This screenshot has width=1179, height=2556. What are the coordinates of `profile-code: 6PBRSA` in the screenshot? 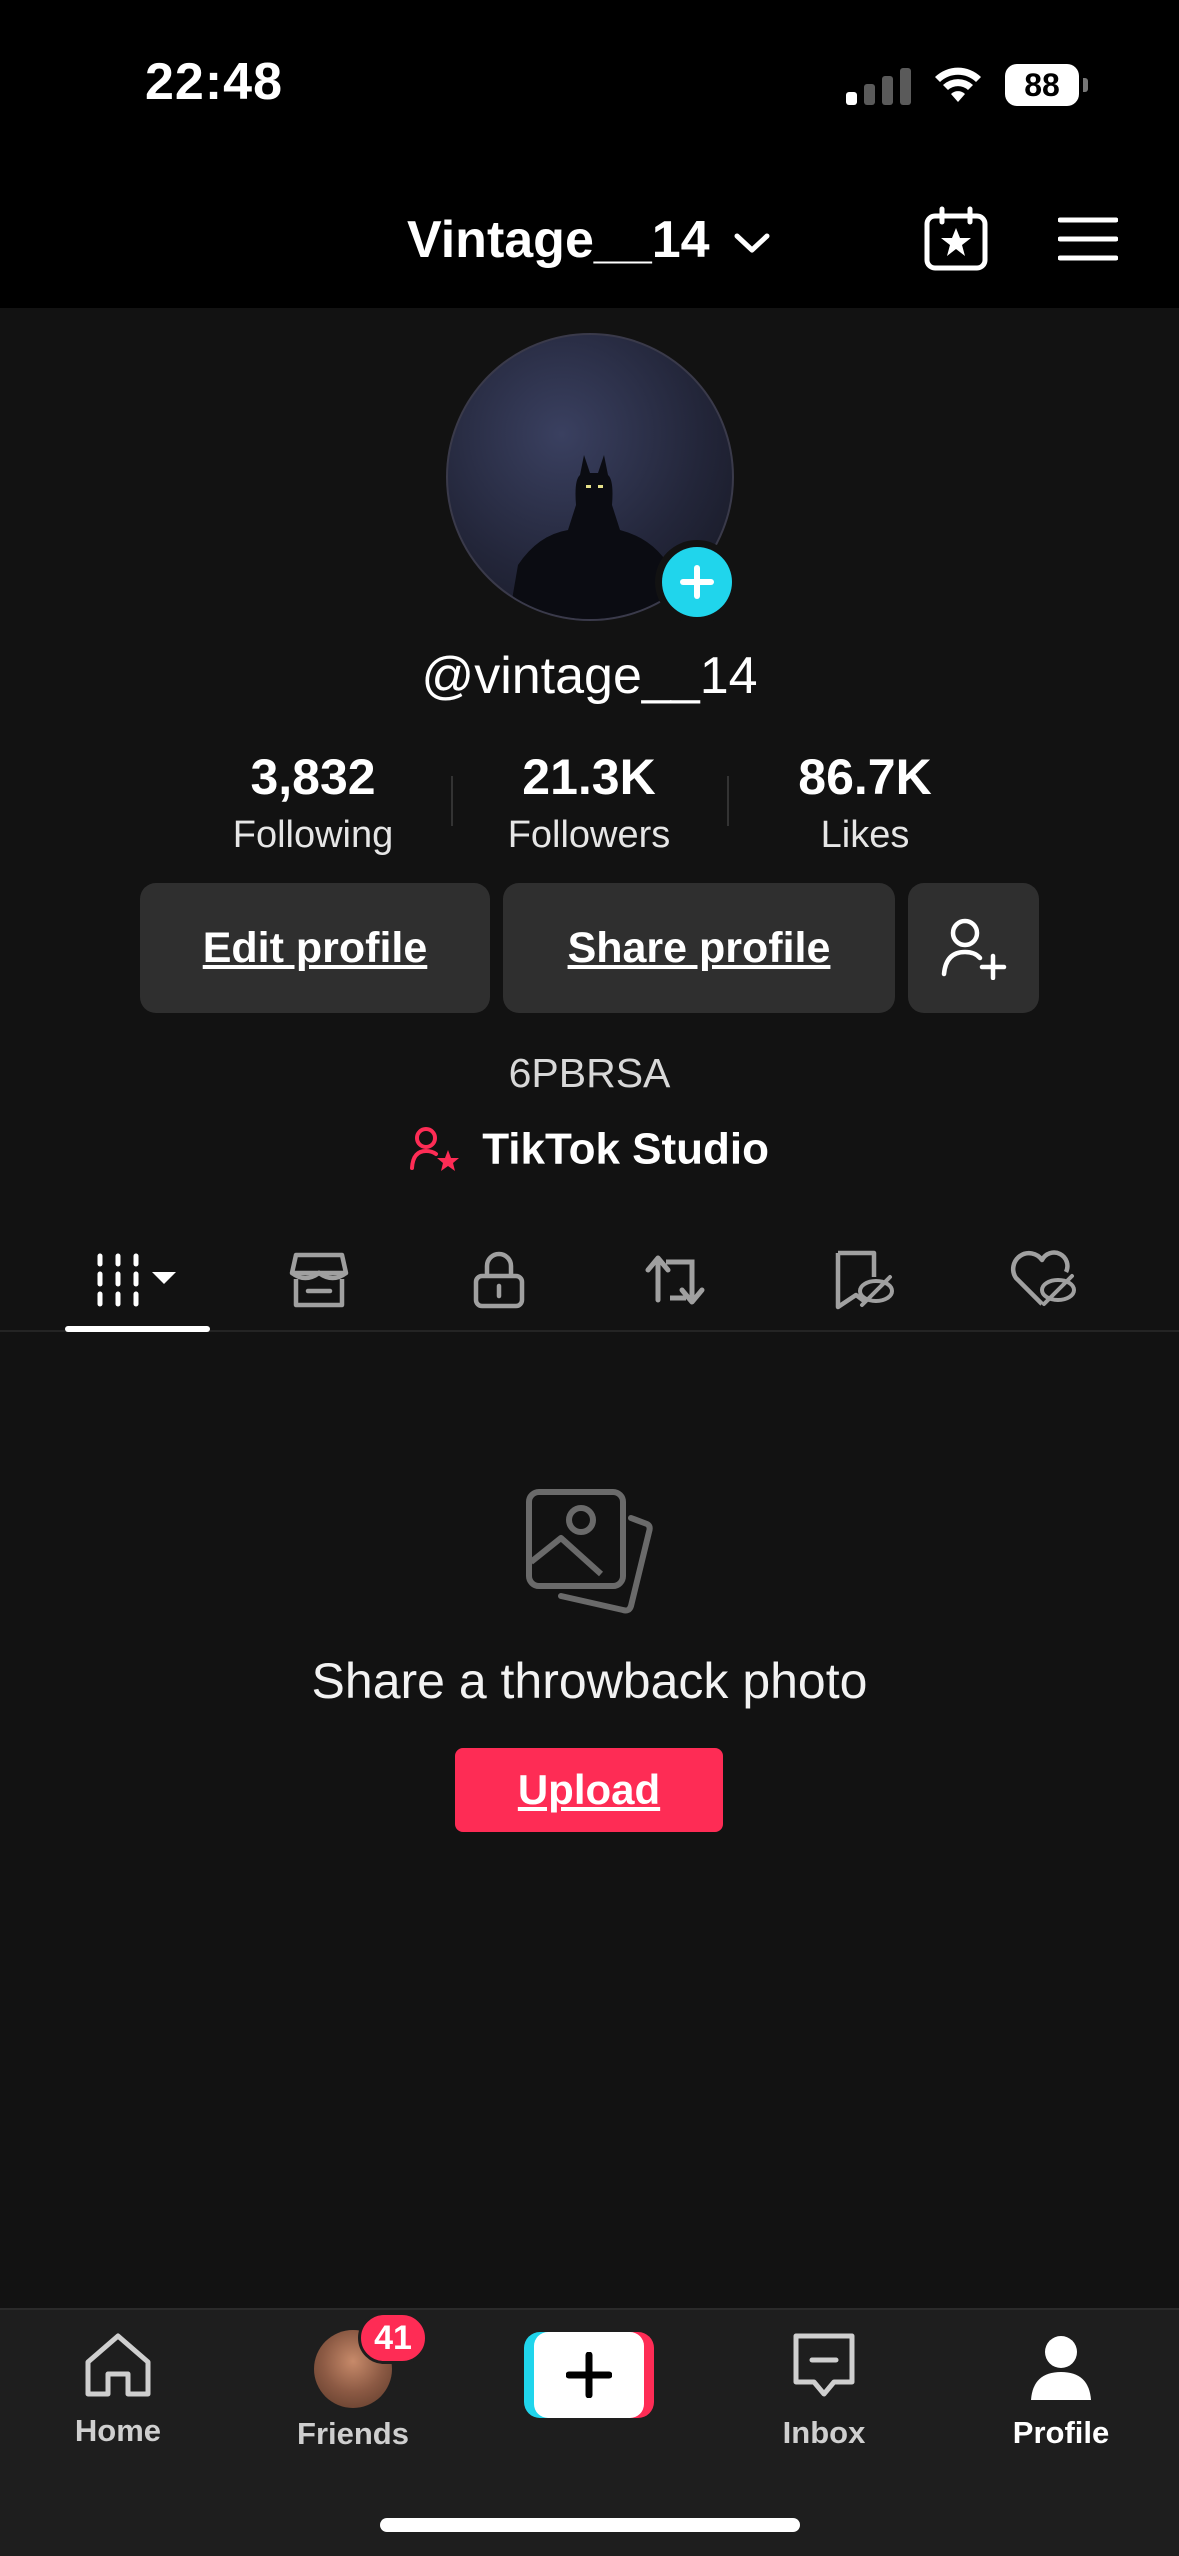 It's located at (589, 1073).